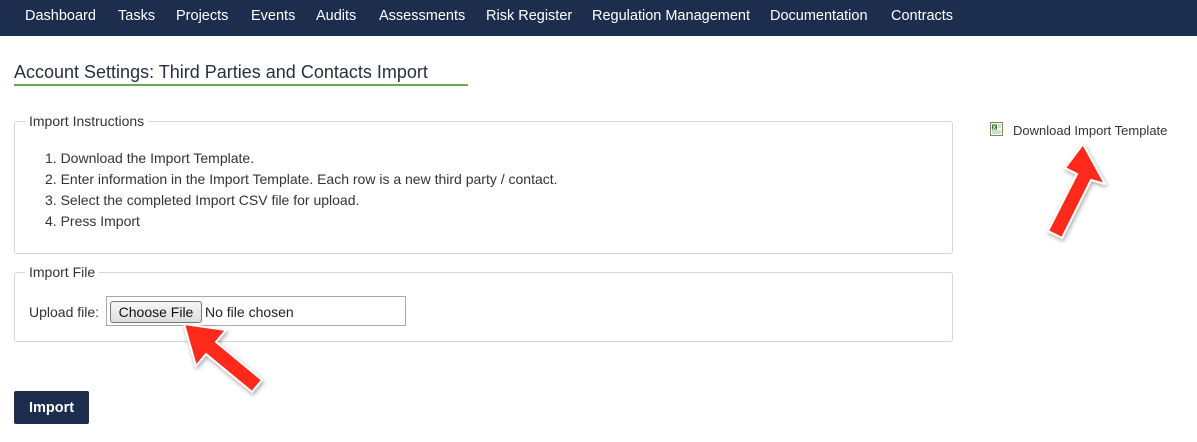 The width and height of the screenshot is (1197, 442). What do you see at coordinates (62, 272) in the screenshot?
I see `import-file-legend: Import File` at bounding box center [62, 272].